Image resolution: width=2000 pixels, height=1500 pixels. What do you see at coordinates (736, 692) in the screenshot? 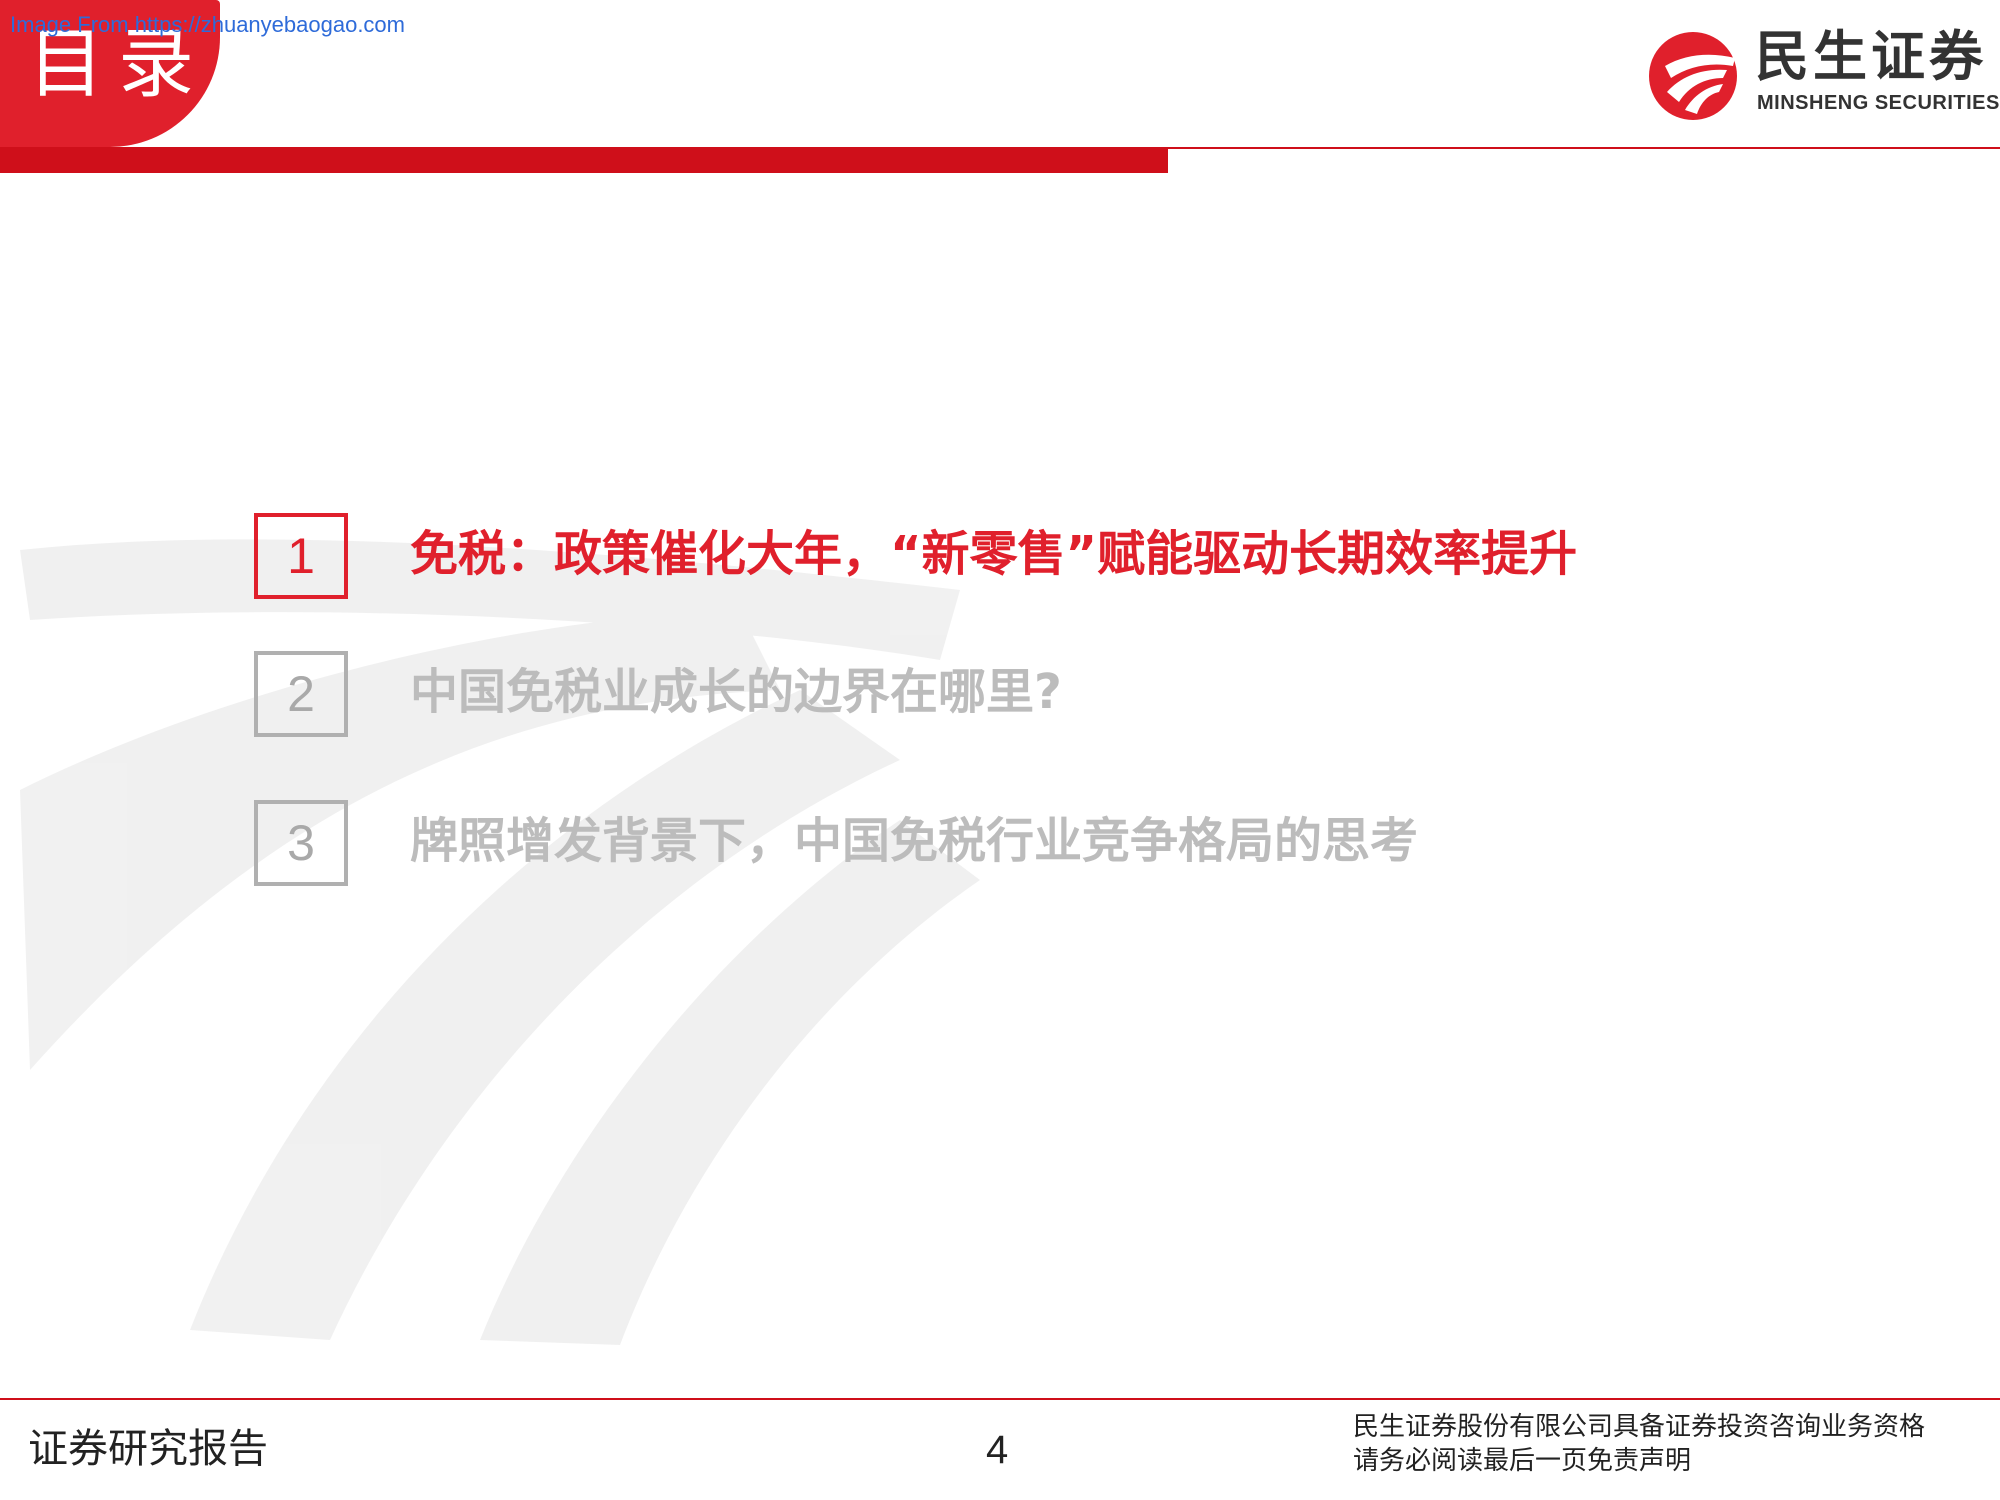
I see `toc-label: 中国免税业成长的边界在哪里?` at bounding box center [736, 692].